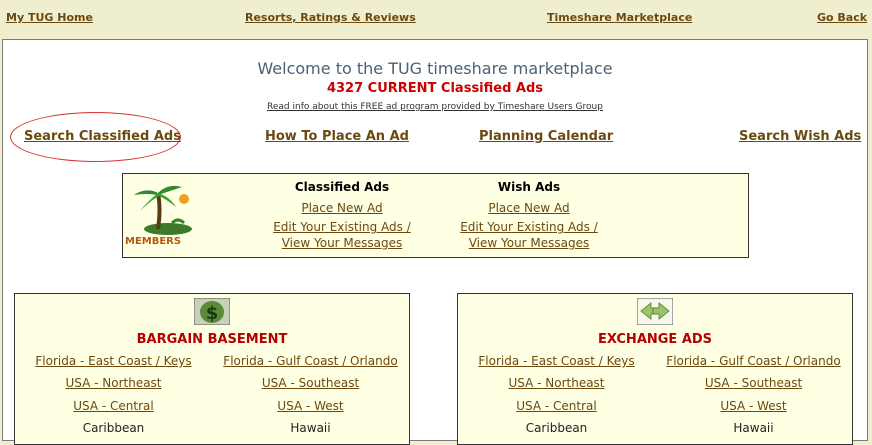 This screenshot has width=872, height=445. What do you see at coordinates (556, 361) in the screenshot?
I see `exchange-florida-east-link: Florida - East Coast / Keys` at bounding box center [556, 361].